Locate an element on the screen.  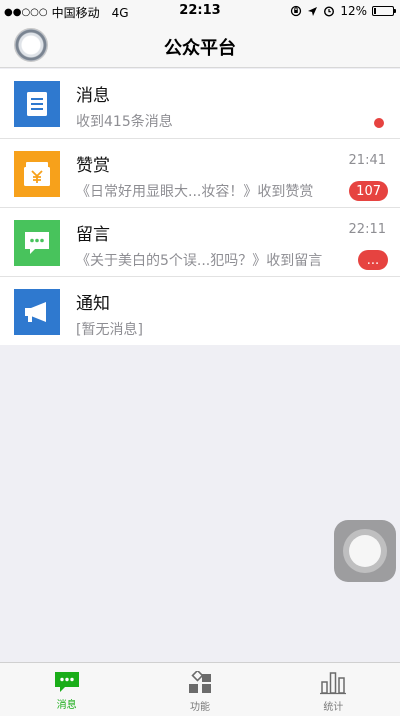
money-box-icon is located at coordinates (37, 174).